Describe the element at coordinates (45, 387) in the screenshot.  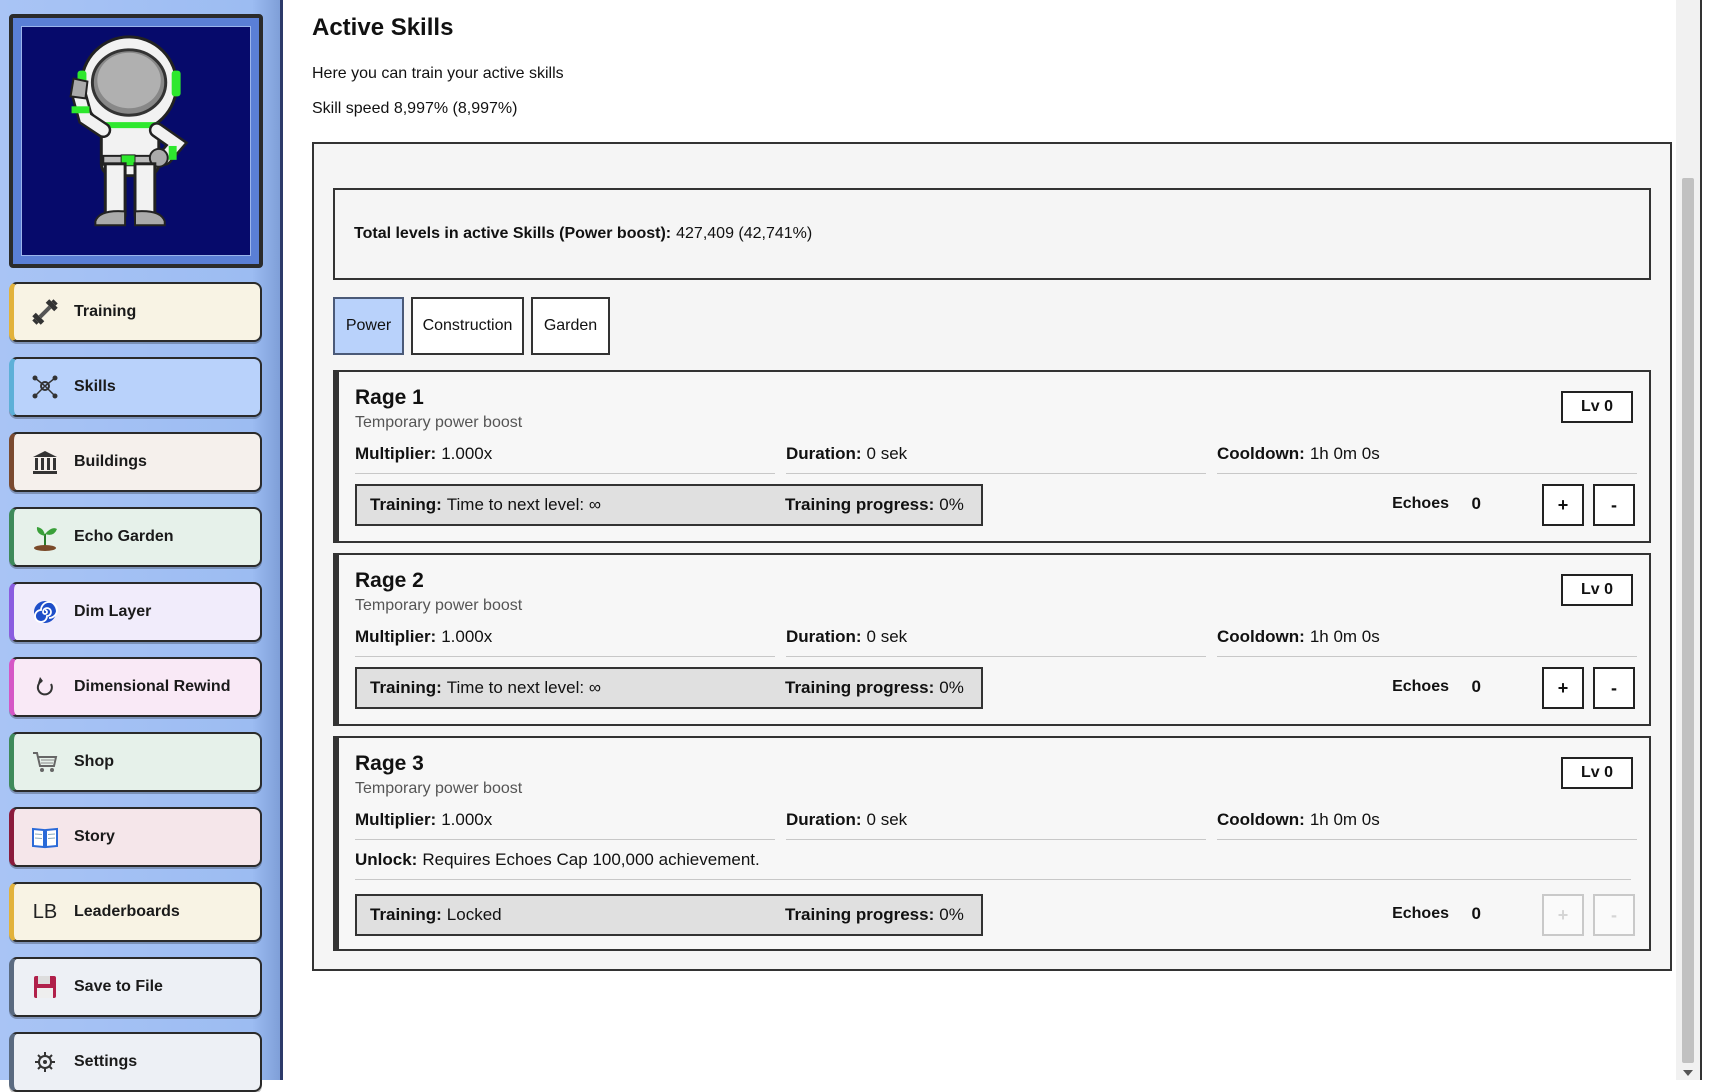
I see `skills-network-icon` at that location.